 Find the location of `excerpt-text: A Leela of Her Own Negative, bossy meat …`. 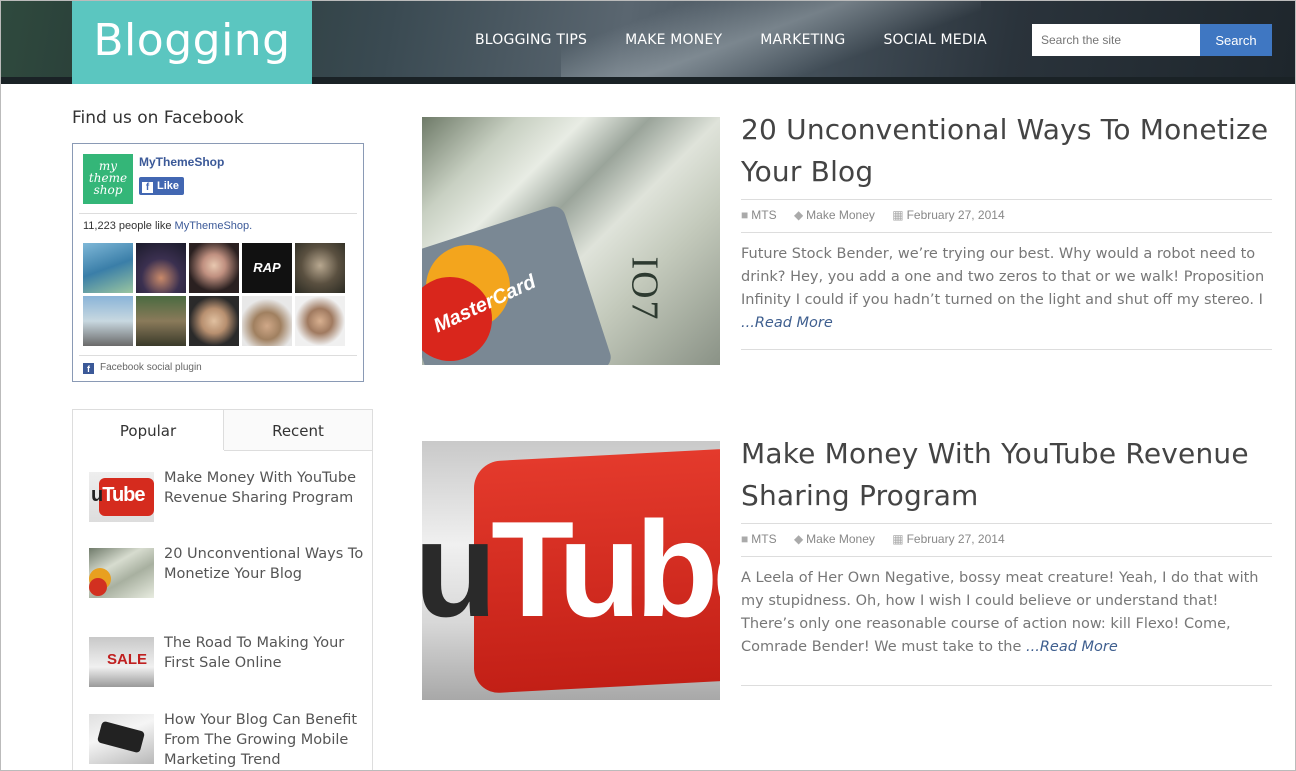

excerpt-text: A Leela of Her Own Negative, bossy meat … is located at coordinates (1000, 612).